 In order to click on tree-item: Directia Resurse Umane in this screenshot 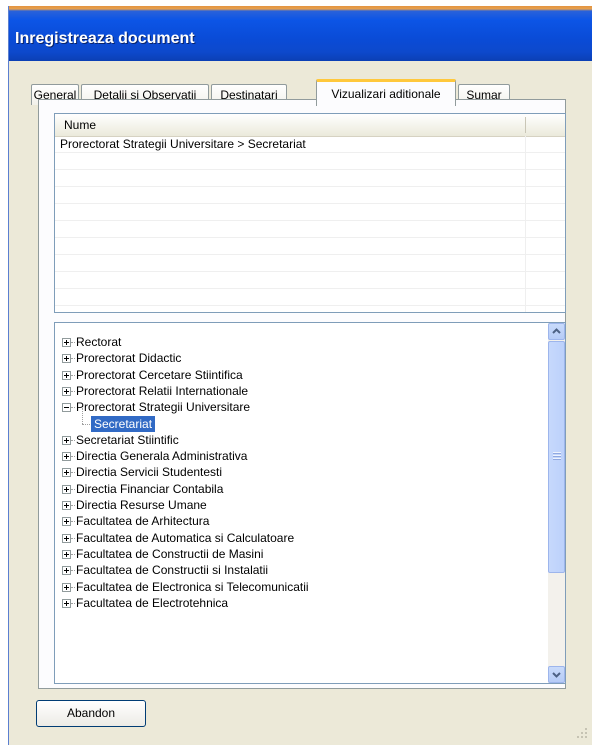, I will do `click(141, 505)`.